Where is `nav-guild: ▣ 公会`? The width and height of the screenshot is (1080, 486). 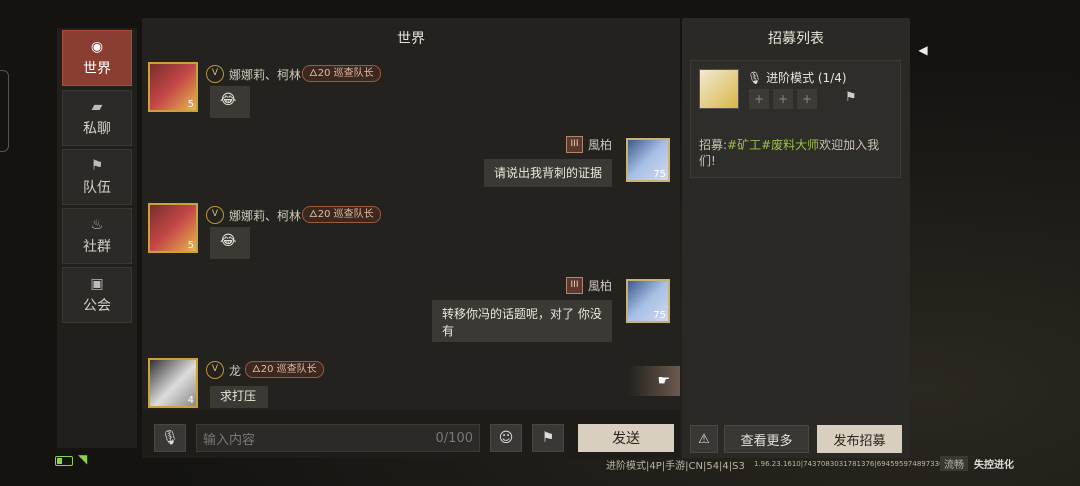 nav-guild: ▣ 公会 is located at coordinates (97, 295).